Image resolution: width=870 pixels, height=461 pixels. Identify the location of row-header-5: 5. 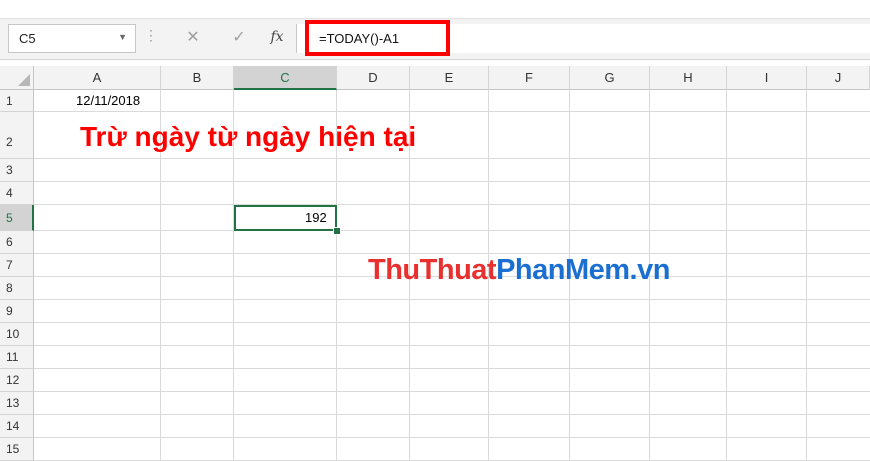
(17, 218).